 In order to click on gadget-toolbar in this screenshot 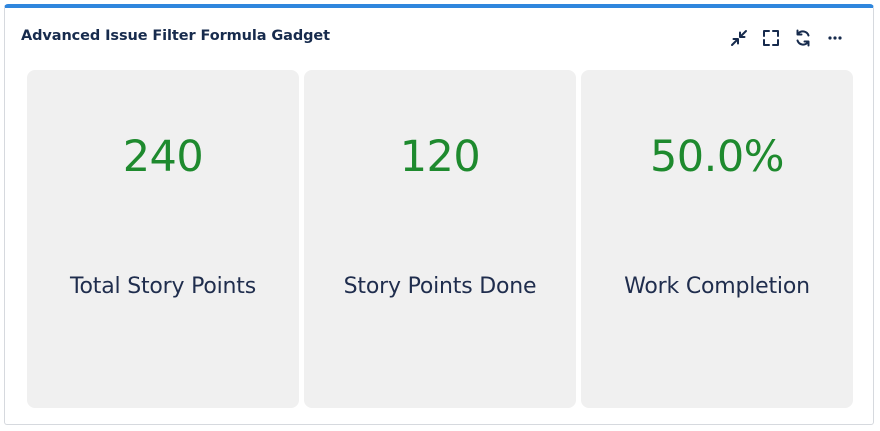, I will do `click(789, 38)`.